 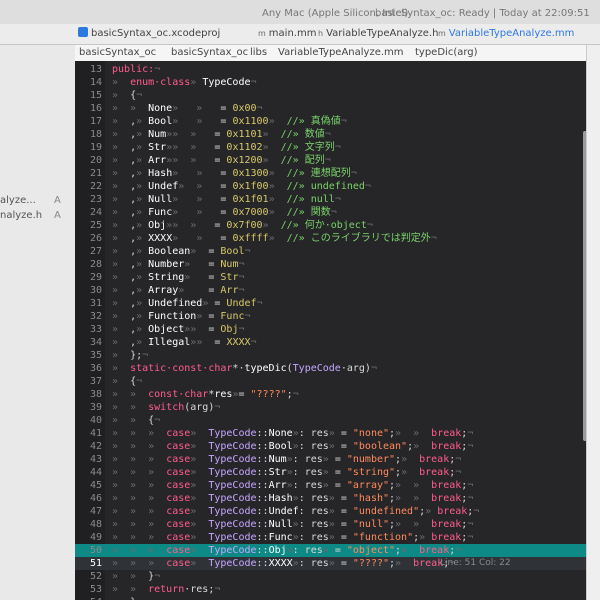 What do you see at coordinates (229, 121) in the screenshot?
I see `code-text: » ,» Bool» » = 0x1100» //» 真偽値¬` at bounding box center [229, 121].